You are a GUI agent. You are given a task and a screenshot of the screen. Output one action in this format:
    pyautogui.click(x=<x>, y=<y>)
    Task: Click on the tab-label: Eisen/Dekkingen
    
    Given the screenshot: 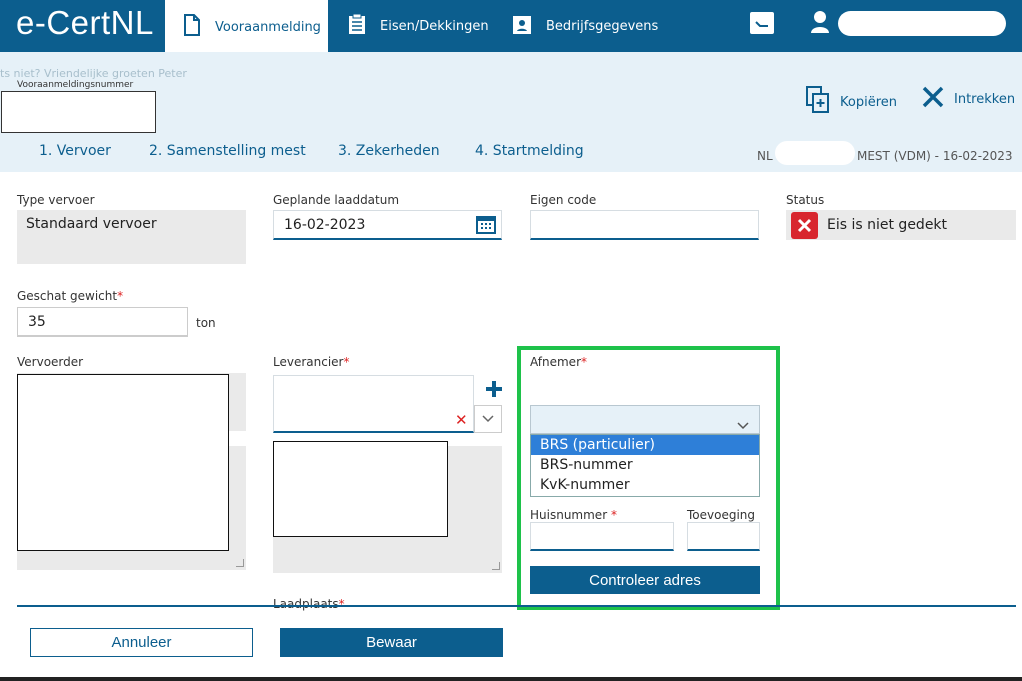 What is the action you would take?
    pyautogui.click(x=434, y=26)
    